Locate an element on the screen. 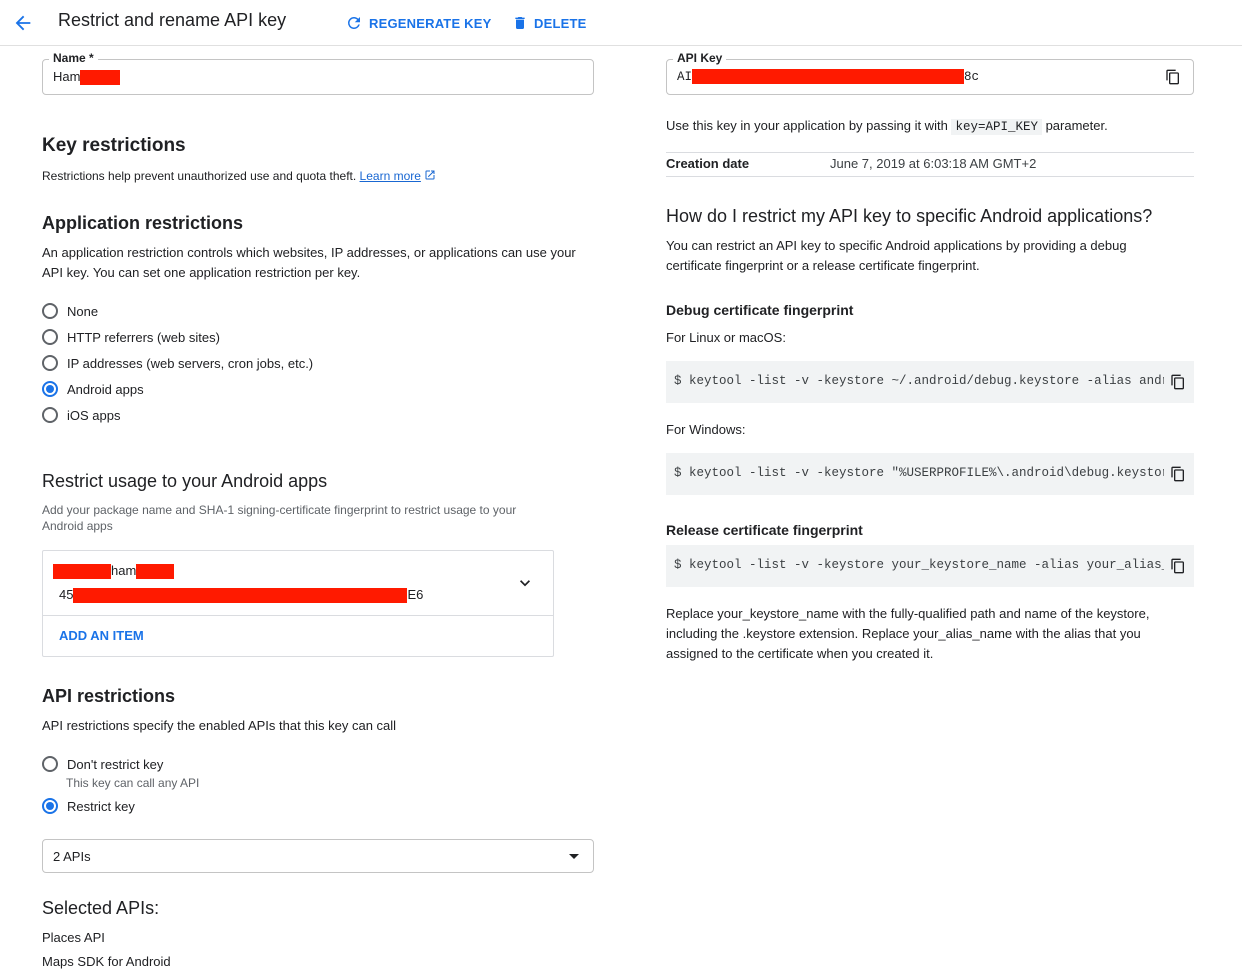 This screenshot has width=1242, height=972. api-select-value: 2 APIs is located at coordinates (72, 856).